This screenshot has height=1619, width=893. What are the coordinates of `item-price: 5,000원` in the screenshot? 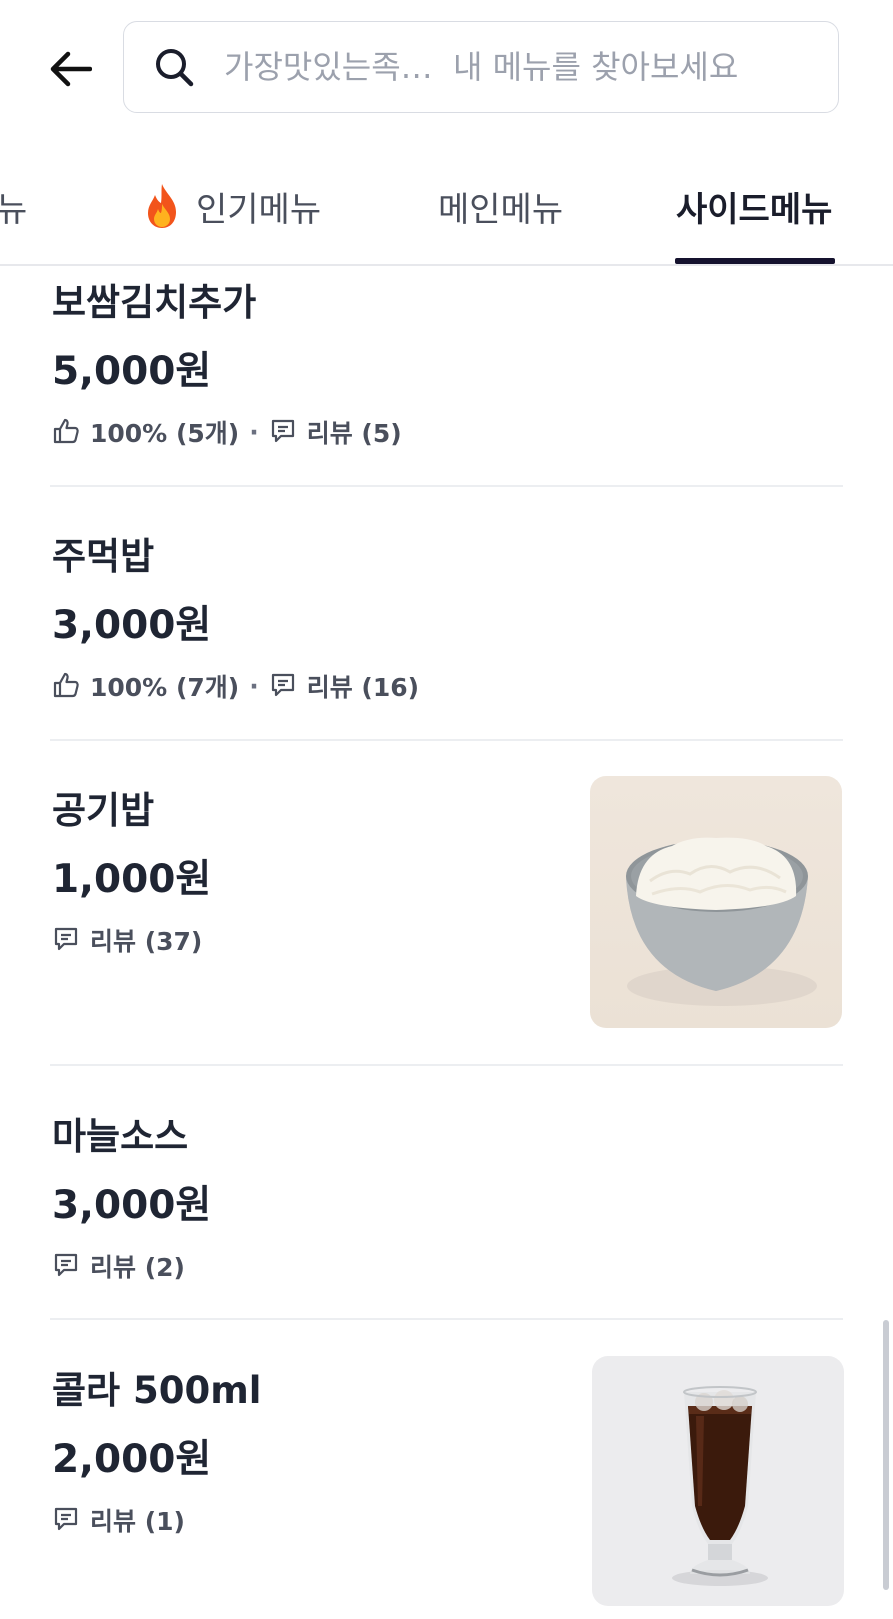 It's located at (132, 371).